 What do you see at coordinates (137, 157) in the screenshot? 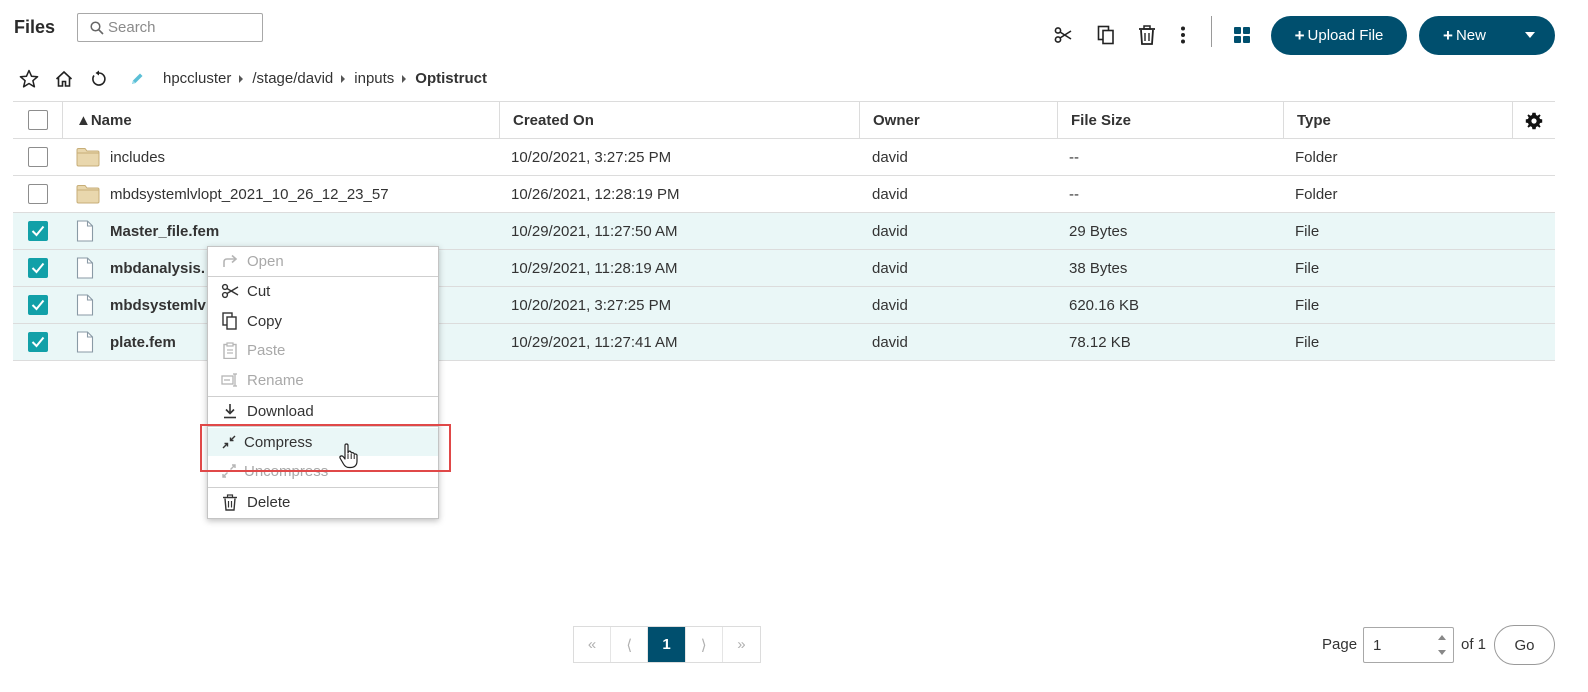
I see `file-name: includes` at bounding box center [137, 157].